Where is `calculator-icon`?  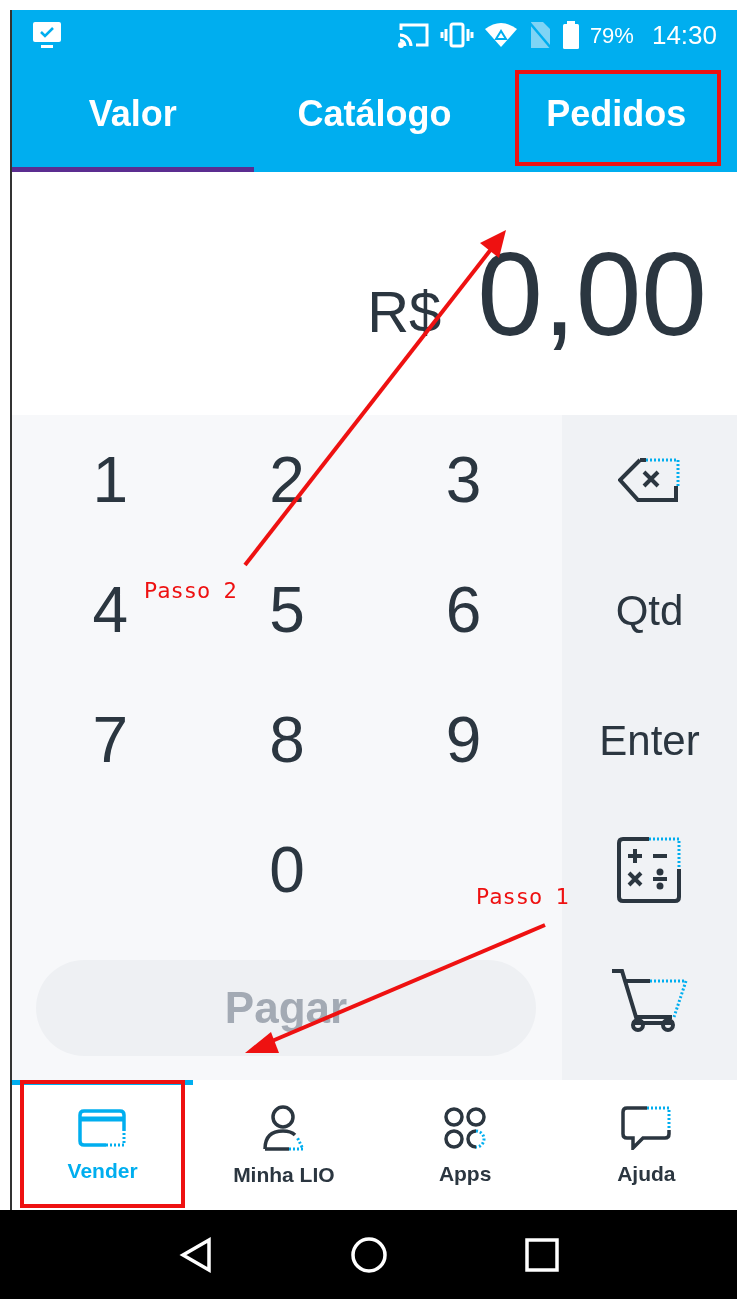 calculator-icon is located at coordinates (649, 870).